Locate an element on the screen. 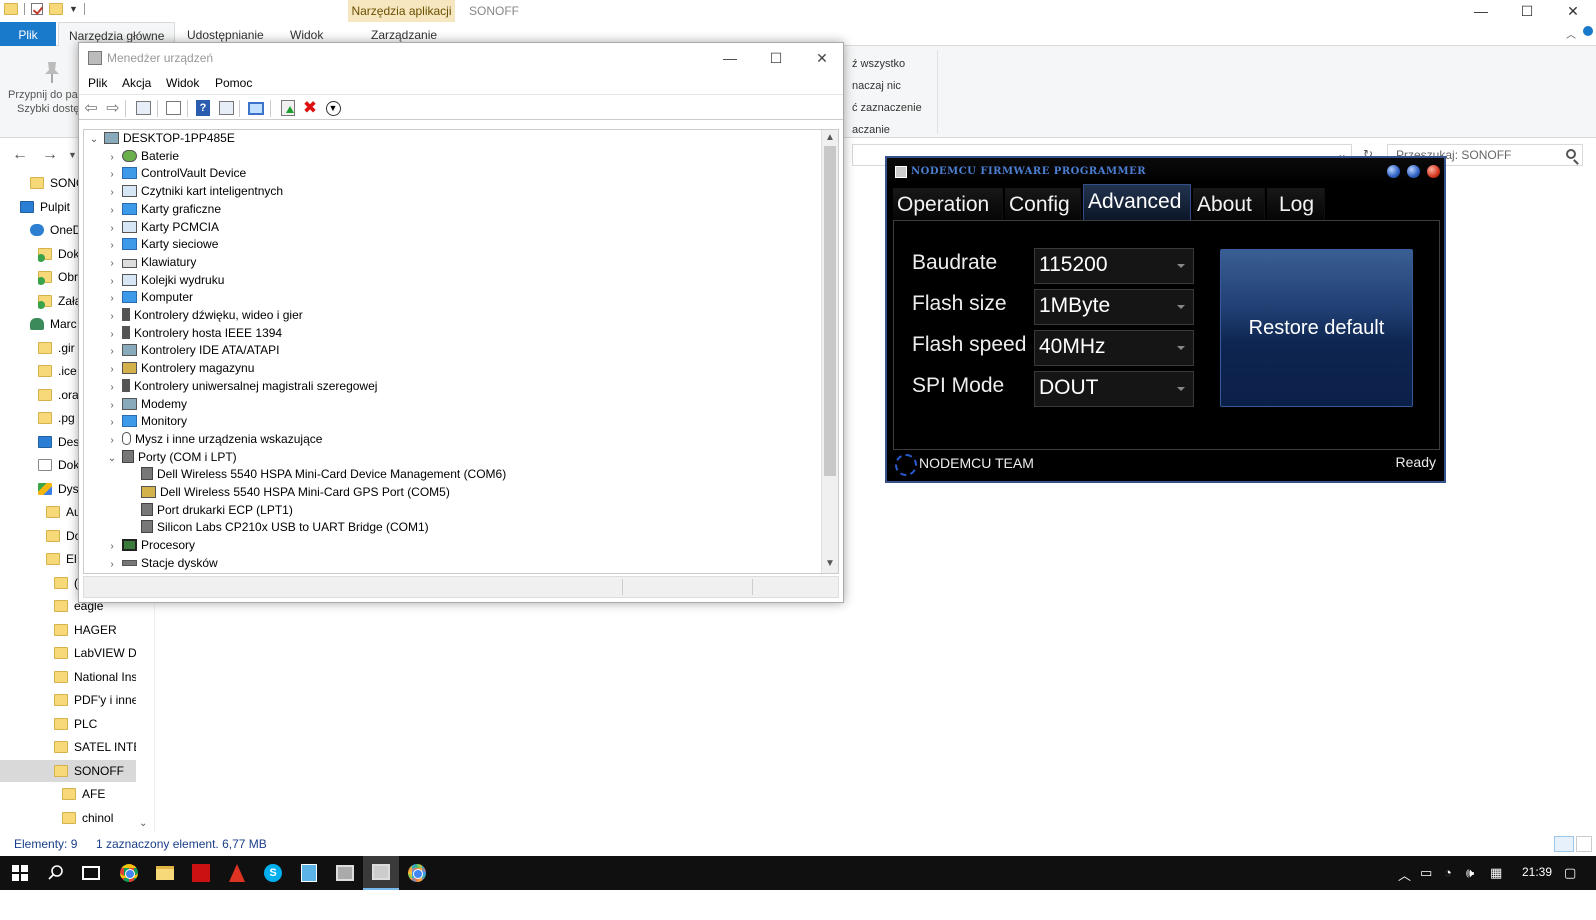  tab-operation: Operation is located at coordinates (948, 204).